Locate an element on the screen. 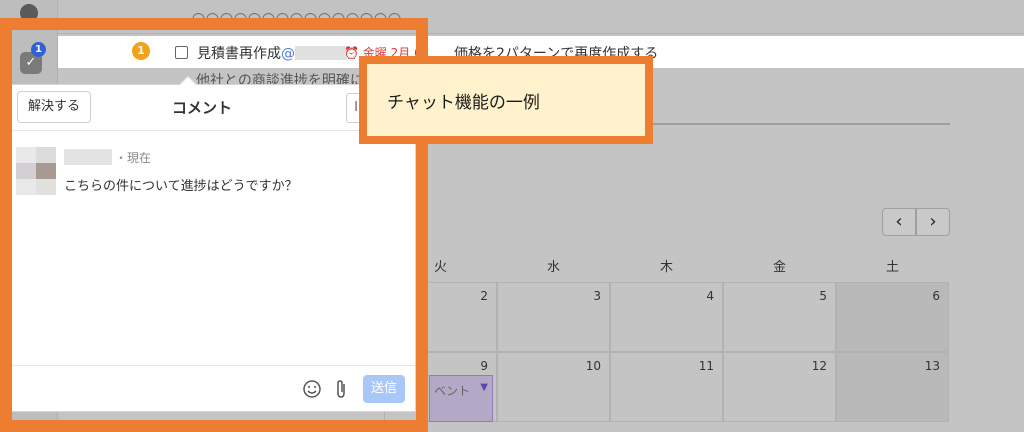  calendar-day: 3 is located at coordinates (553, 317).